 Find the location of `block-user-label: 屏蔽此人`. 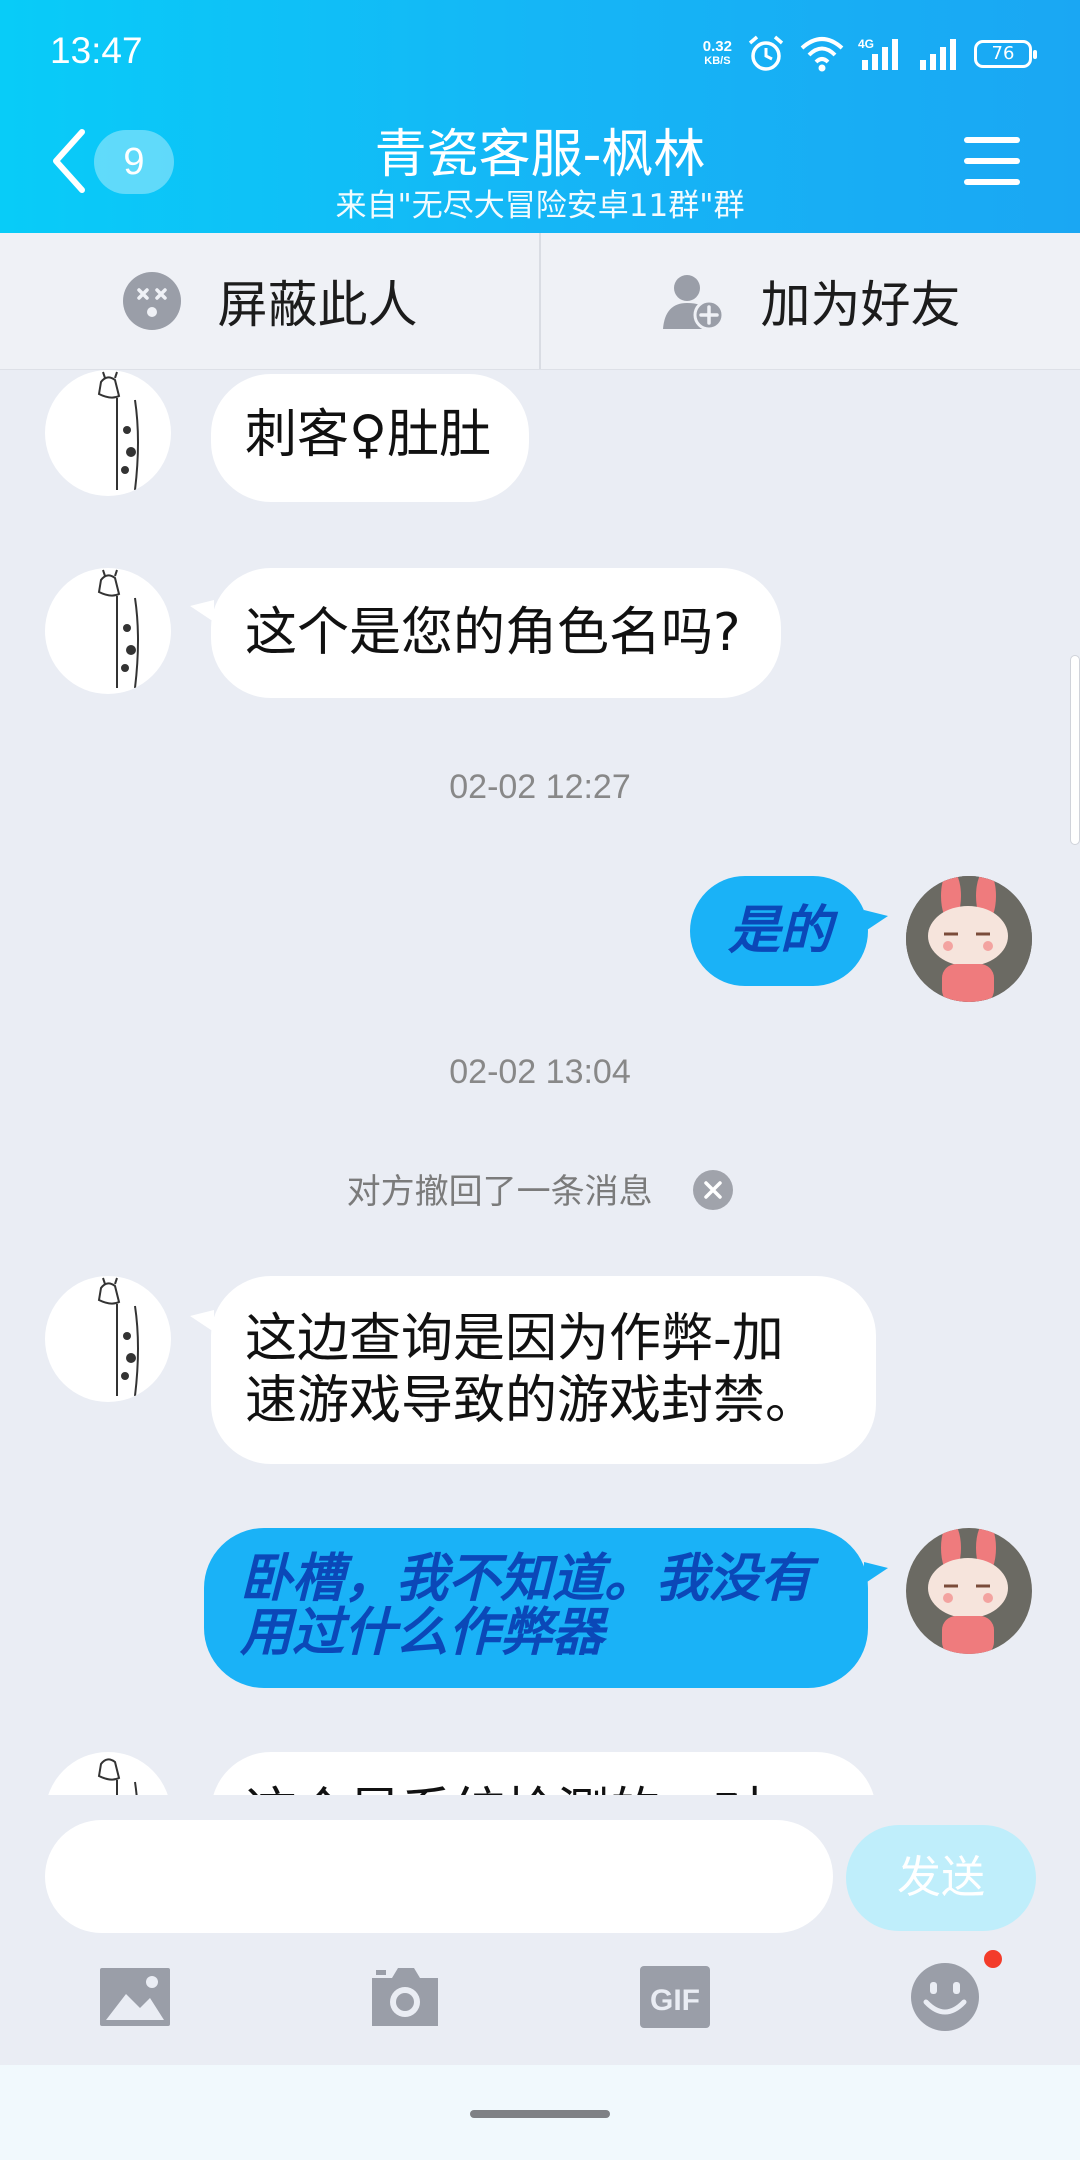

block-user-label: 屏蔽此人 is located at coordinates (317, 305).